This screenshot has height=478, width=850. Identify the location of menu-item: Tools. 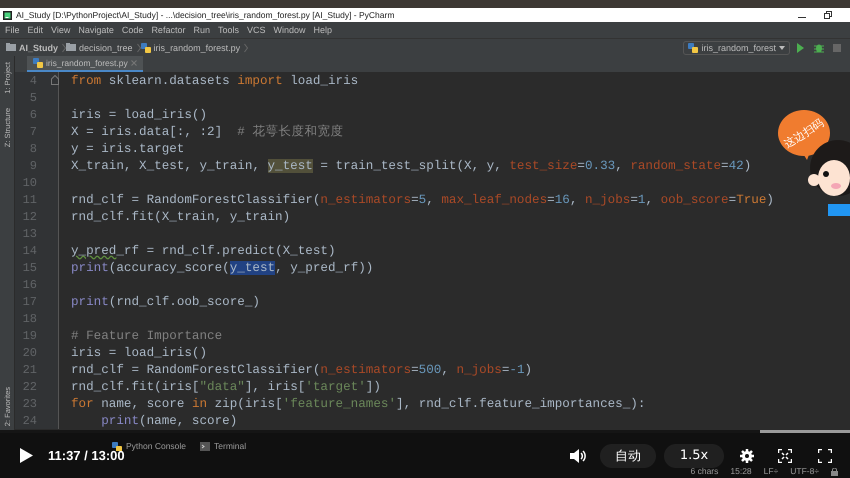
(228, 30).